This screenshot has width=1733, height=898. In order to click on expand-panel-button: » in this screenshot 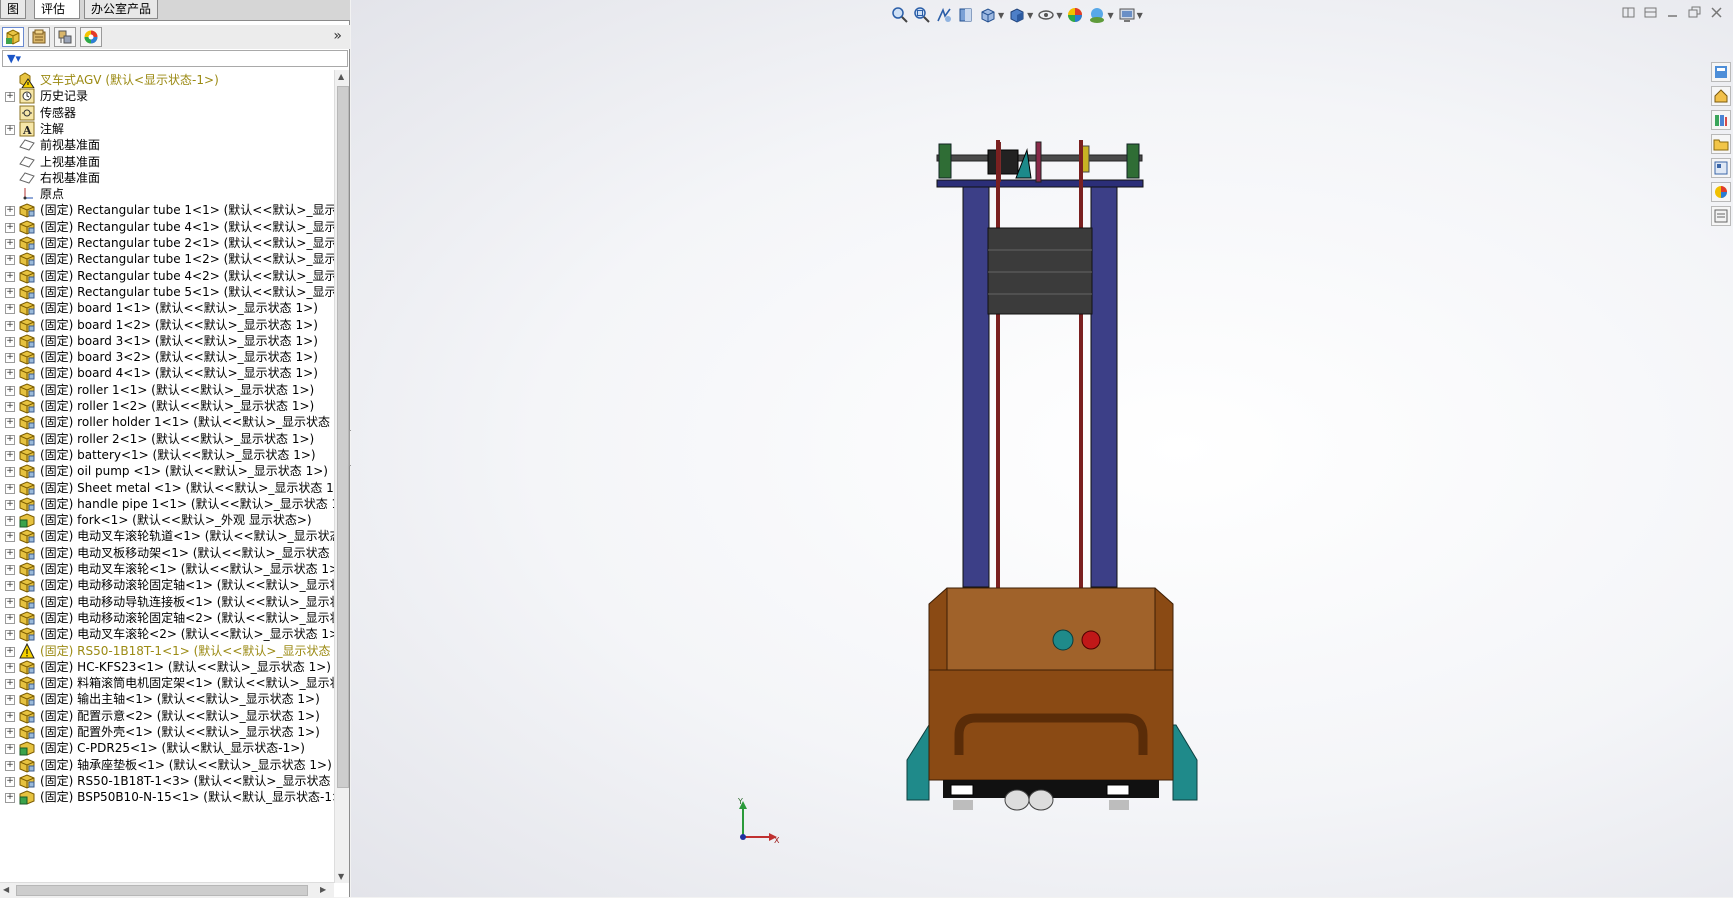, I will do `click(337, 36)`.